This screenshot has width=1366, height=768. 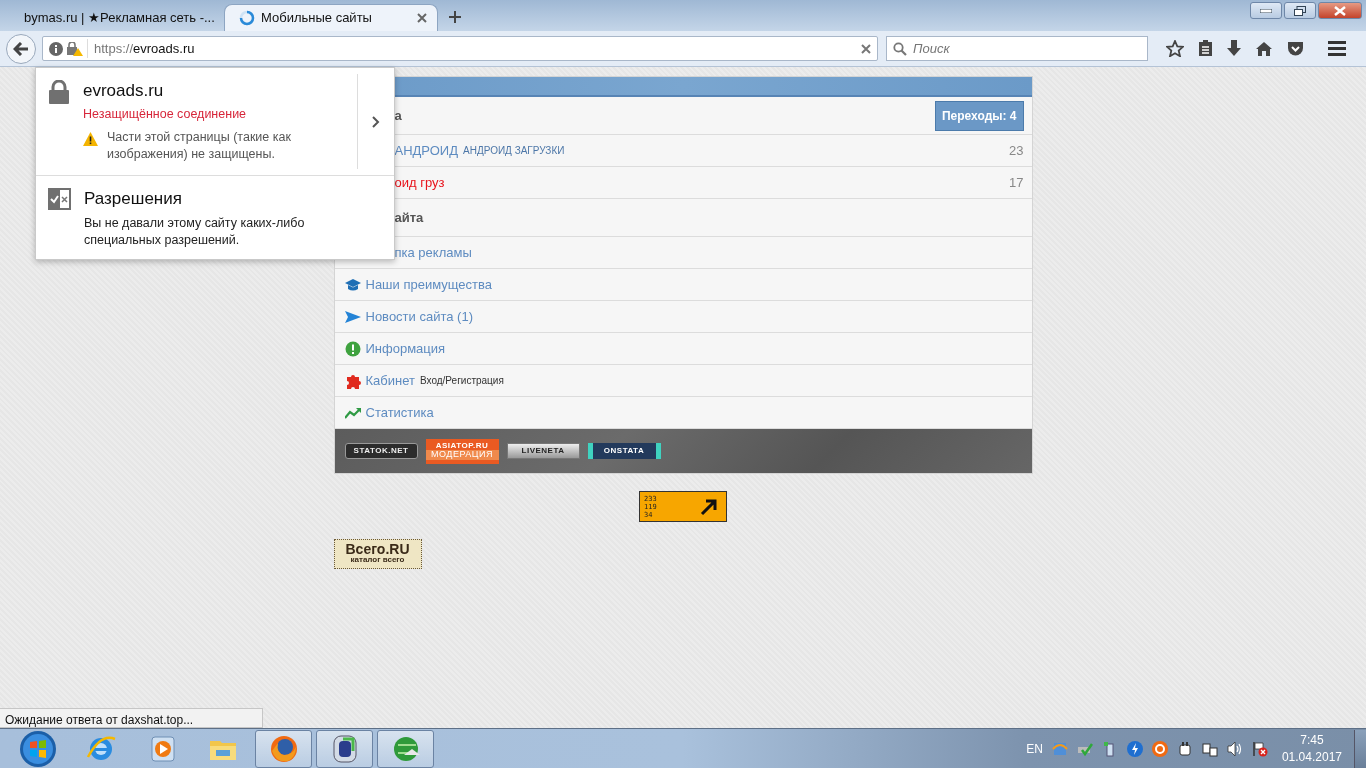 I want to click on warning-icon, so click(x=90, y=138).